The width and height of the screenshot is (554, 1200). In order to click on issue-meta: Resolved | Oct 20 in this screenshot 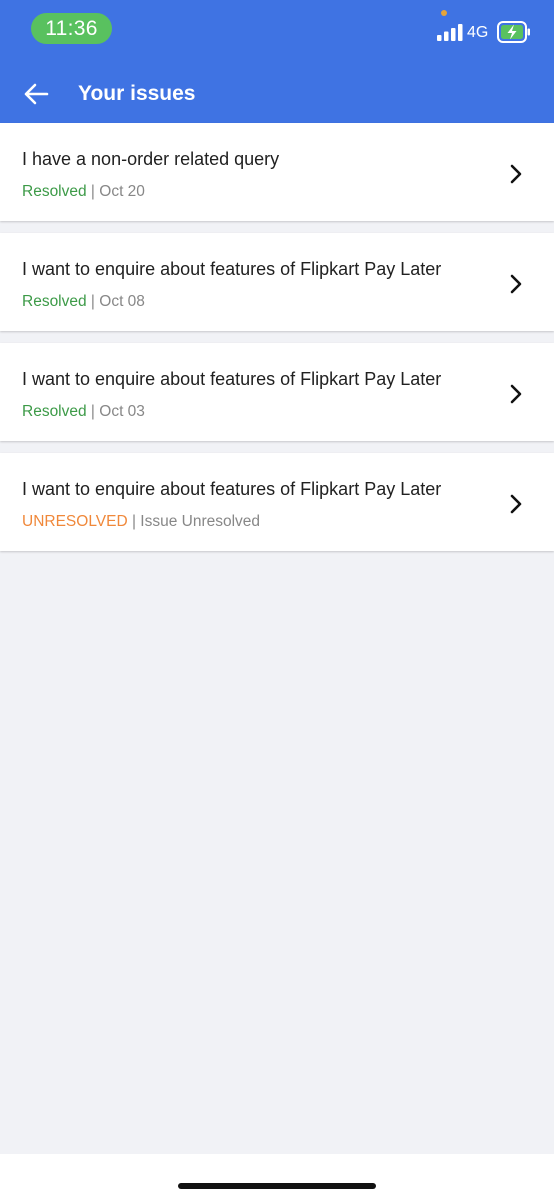, I will do `click(83, 192)`.